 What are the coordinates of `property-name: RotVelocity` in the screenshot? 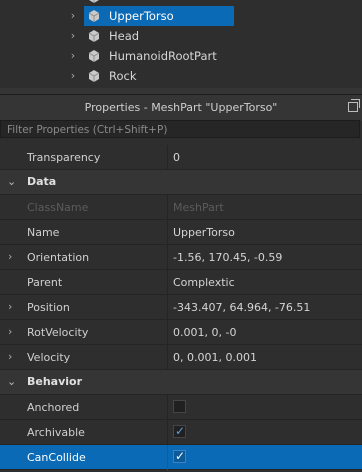 It's located at (58, 332).